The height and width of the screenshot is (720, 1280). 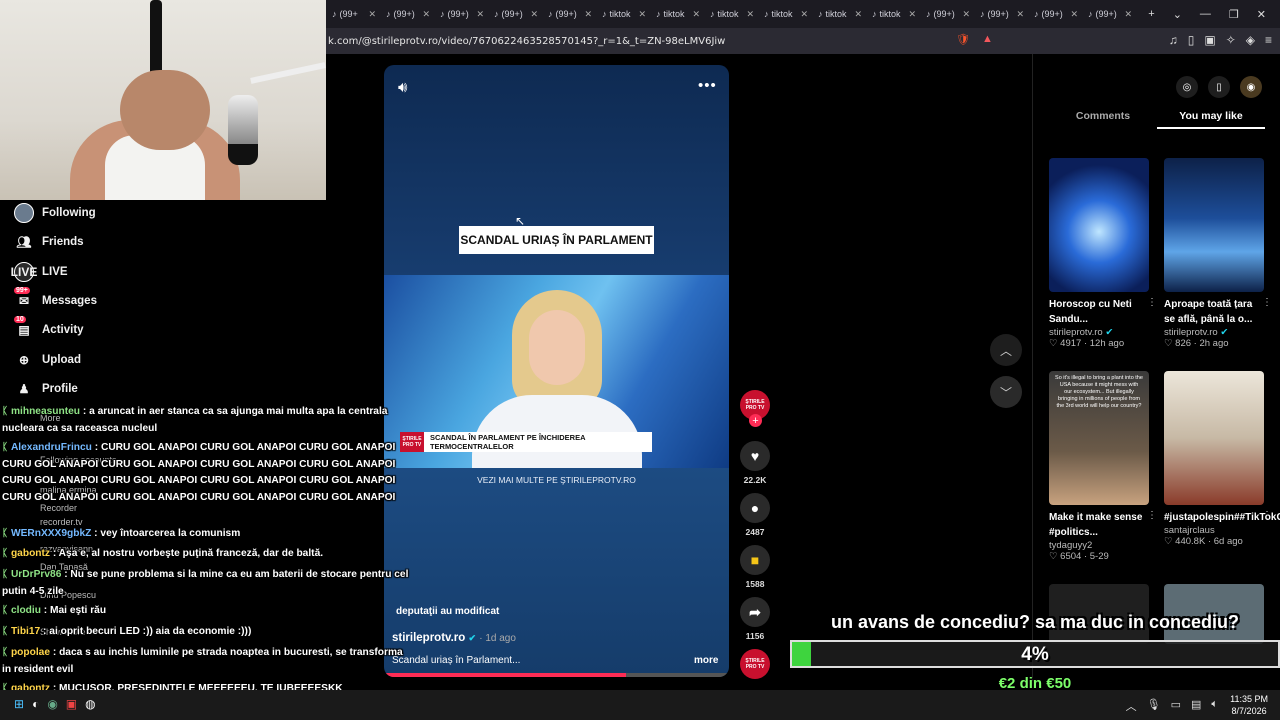 I want to click on restore-icon: ❐, so click(x=1234, y=14).